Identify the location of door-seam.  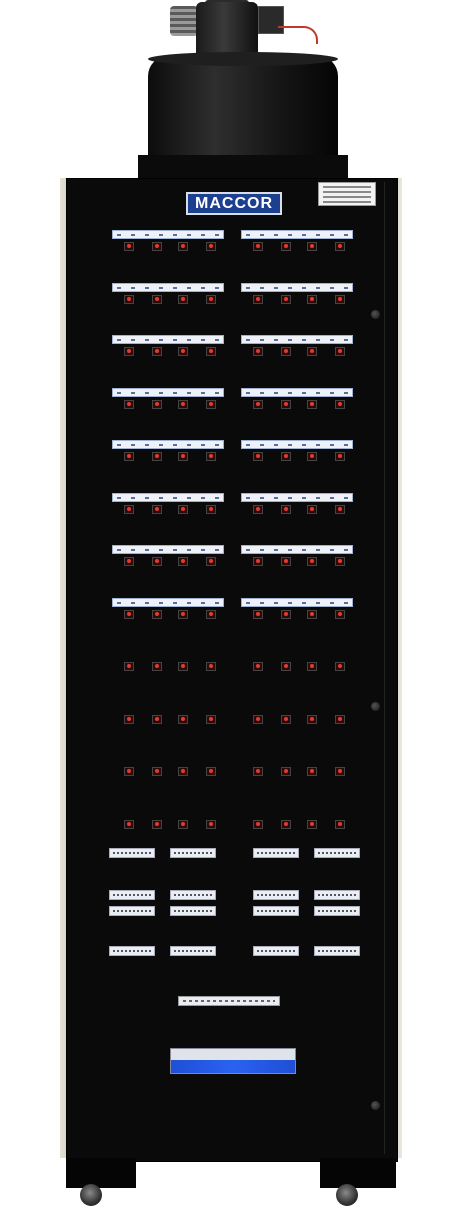
(384, 668).